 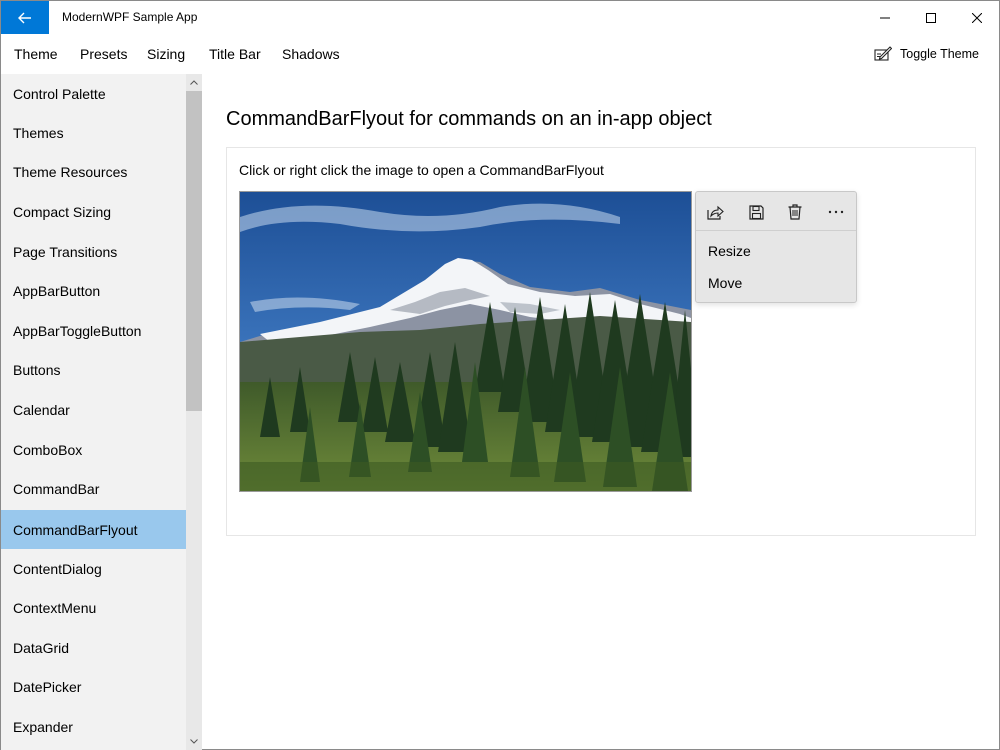 What do you see at coordinates (883, 53) in the screenshot?
I see `edit-theme-icon` at bounding box center [883, 53].